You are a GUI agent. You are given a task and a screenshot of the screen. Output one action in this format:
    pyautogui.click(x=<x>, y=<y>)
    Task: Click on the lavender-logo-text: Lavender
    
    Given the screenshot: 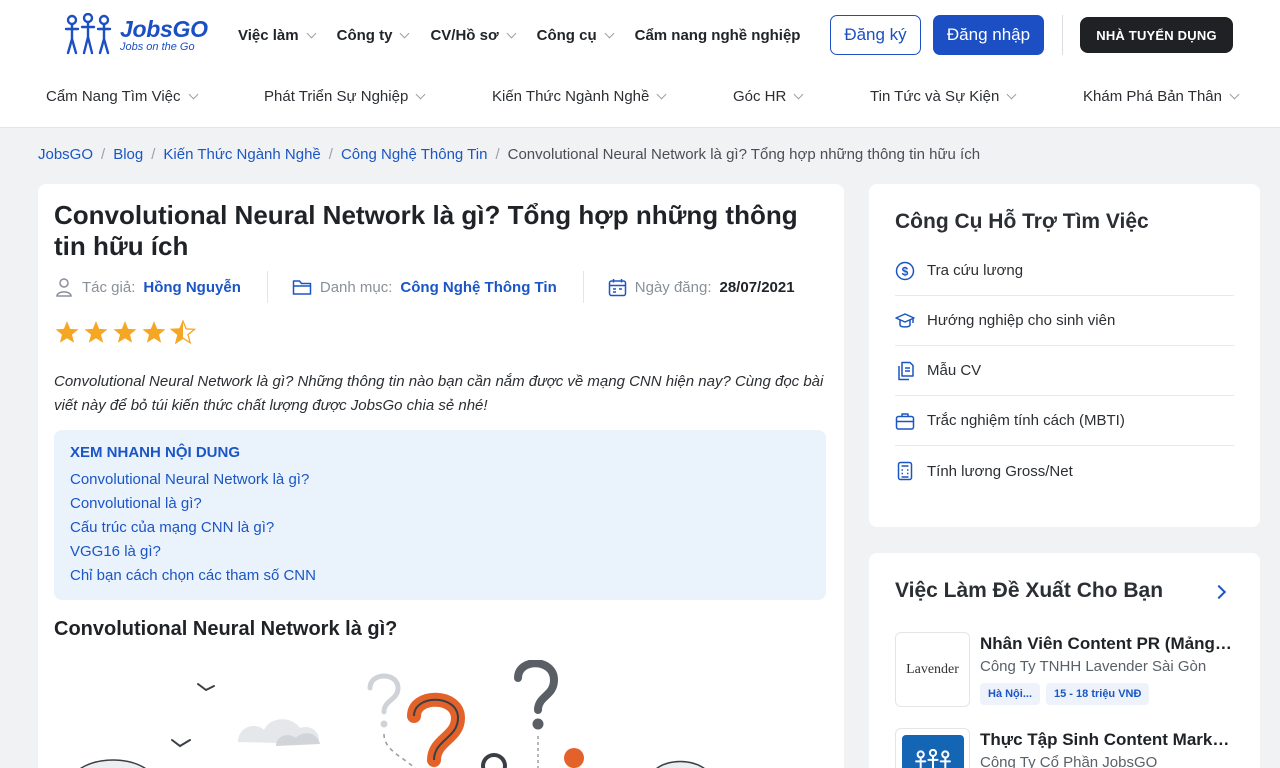 What is the action you would take?
    pyautogui.click(x=932, y=669)
    